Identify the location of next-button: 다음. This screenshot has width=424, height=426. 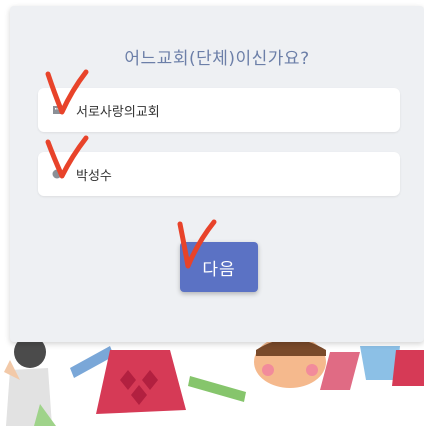
(219, 267).